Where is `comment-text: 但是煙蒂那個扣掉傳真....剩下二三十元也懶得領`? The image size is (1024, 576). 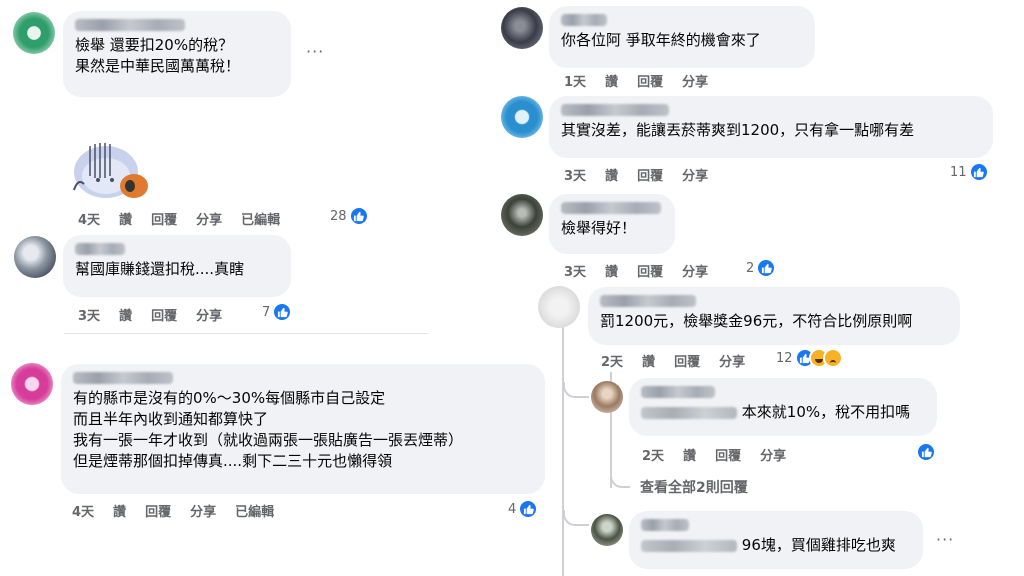
comment-text: 但是煙蒂那個扣掉傳真....剩下二三十元也懶得領 is located at coordinates (233, 461).